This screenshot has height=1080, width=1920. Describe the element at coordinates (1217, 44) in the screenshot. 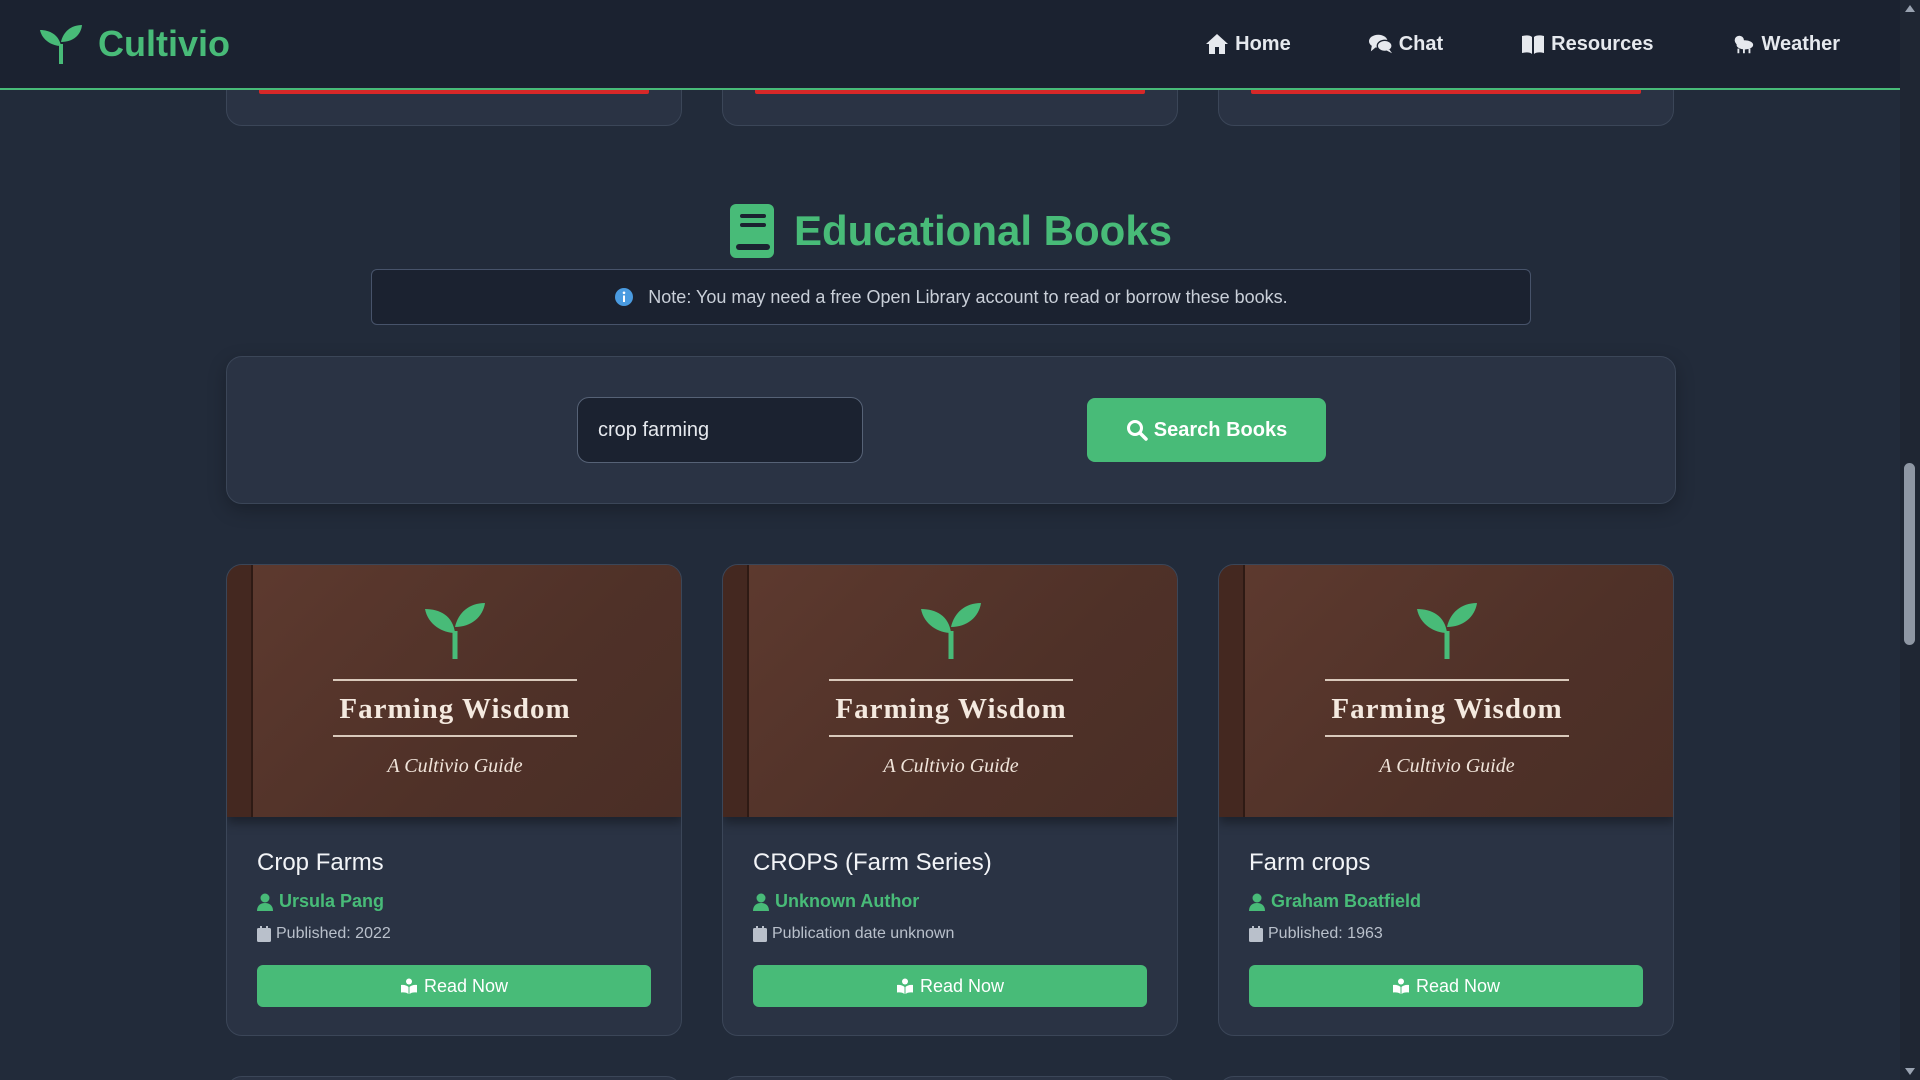

I see `home-icon` at that location.